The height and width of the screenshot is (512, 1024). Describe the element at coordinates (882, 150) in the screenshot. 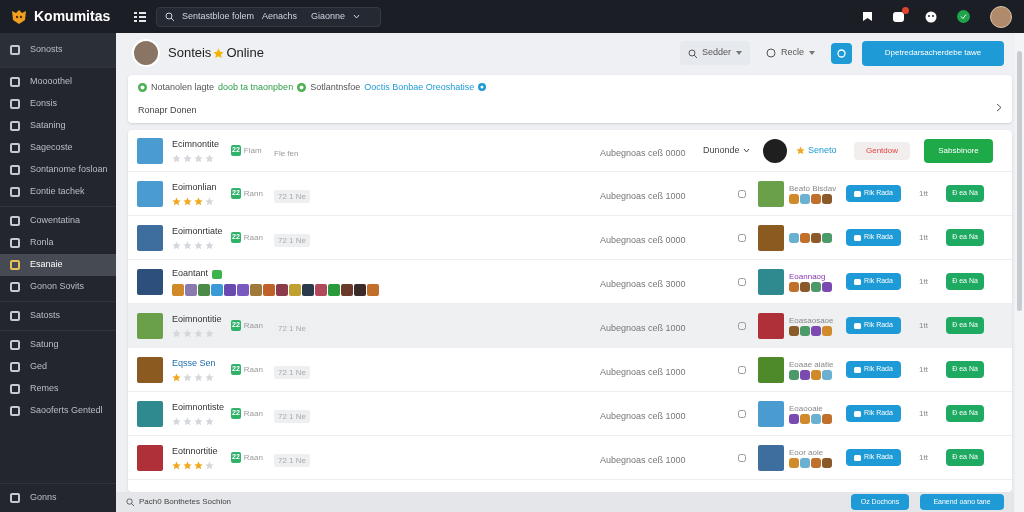

I see `report-button: Gentdow` at that location.